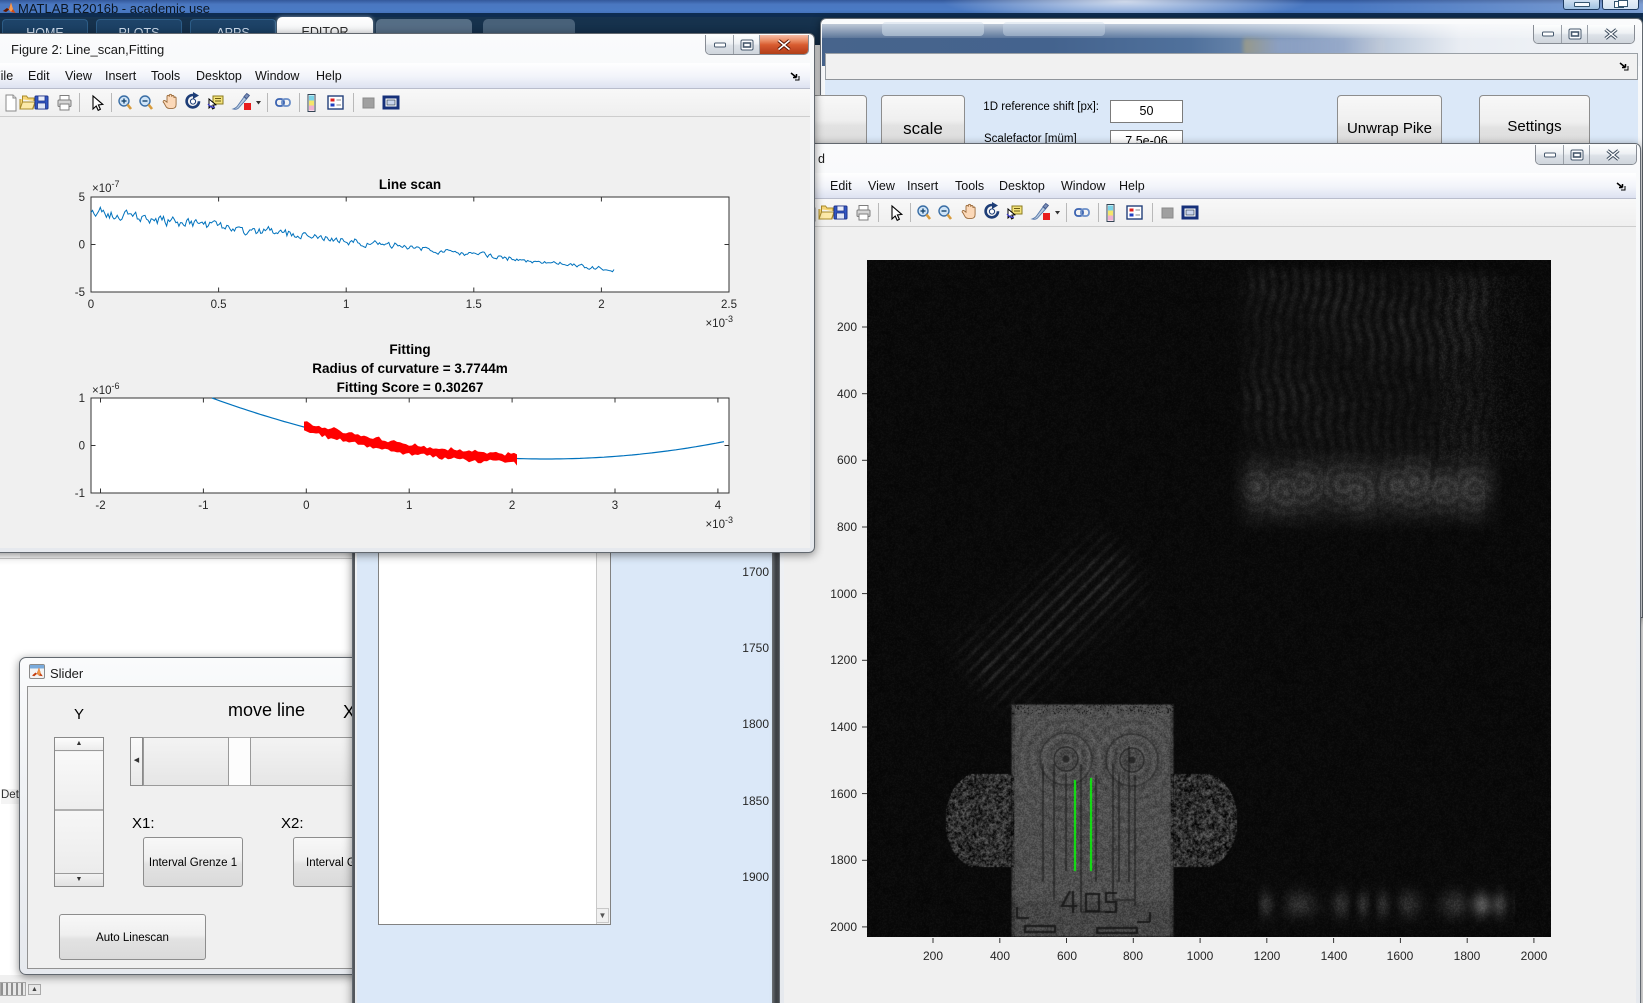 This screenshot has height=1003, width=1643. Describe the element at coordinates (718, 506) in the screenshot. I see `svg-text: 4` at that location.